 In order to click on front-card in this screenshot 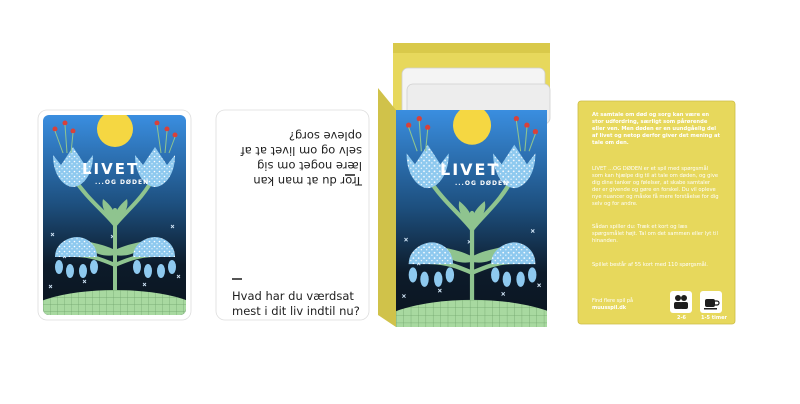, I will do `click(114, 215)`.